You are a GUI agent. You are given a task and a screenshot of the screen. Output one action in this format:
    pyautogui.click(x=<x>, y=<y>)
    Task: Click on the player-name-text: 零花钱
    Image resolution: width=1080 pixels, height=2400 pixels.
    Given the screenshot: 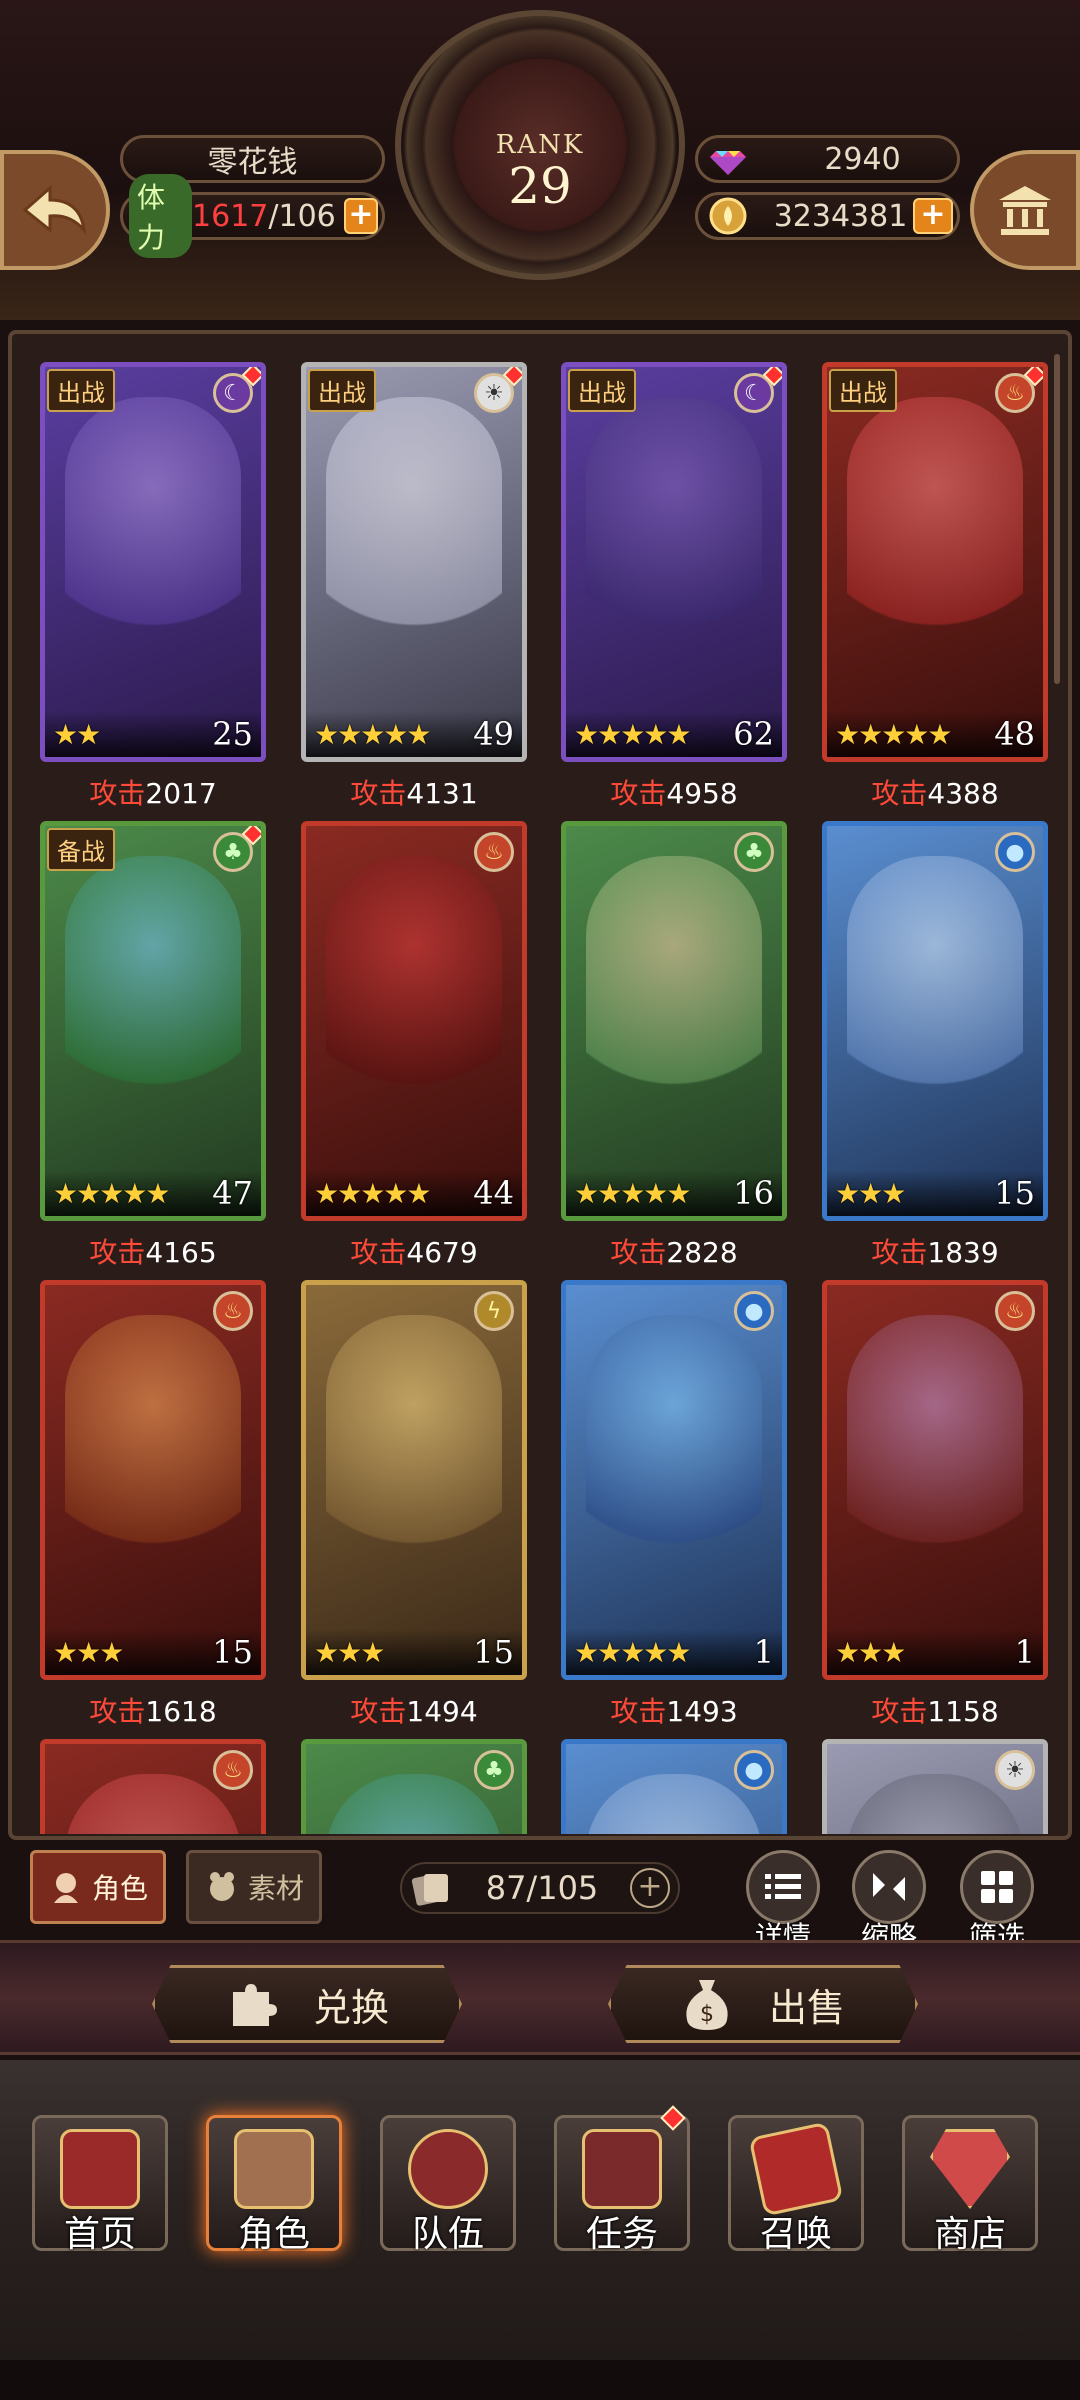 What is the action you would take?
    pyautogui.click(x=252, y=162)
    